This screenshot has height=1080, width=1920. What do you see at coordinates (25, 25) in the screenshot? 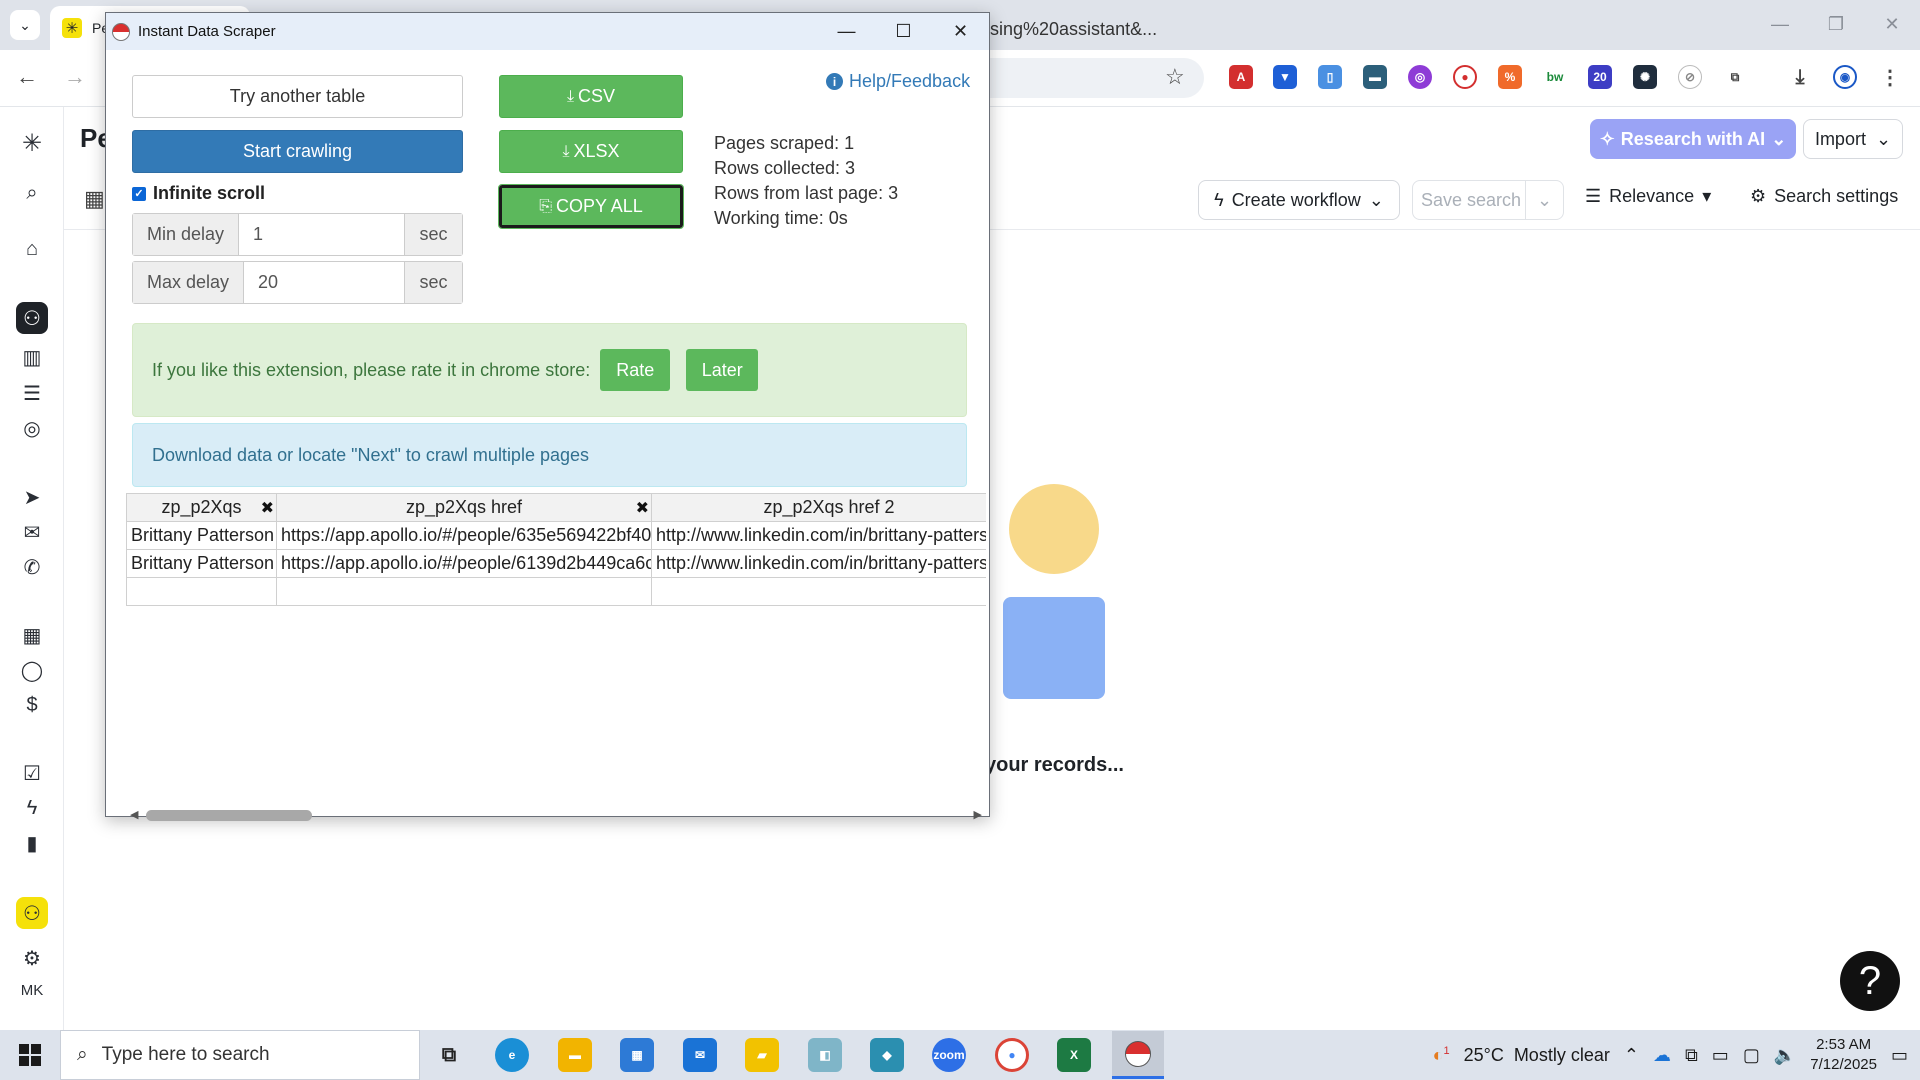
I see `tab-search-button: ⌄` at bounding box center [25, 25].